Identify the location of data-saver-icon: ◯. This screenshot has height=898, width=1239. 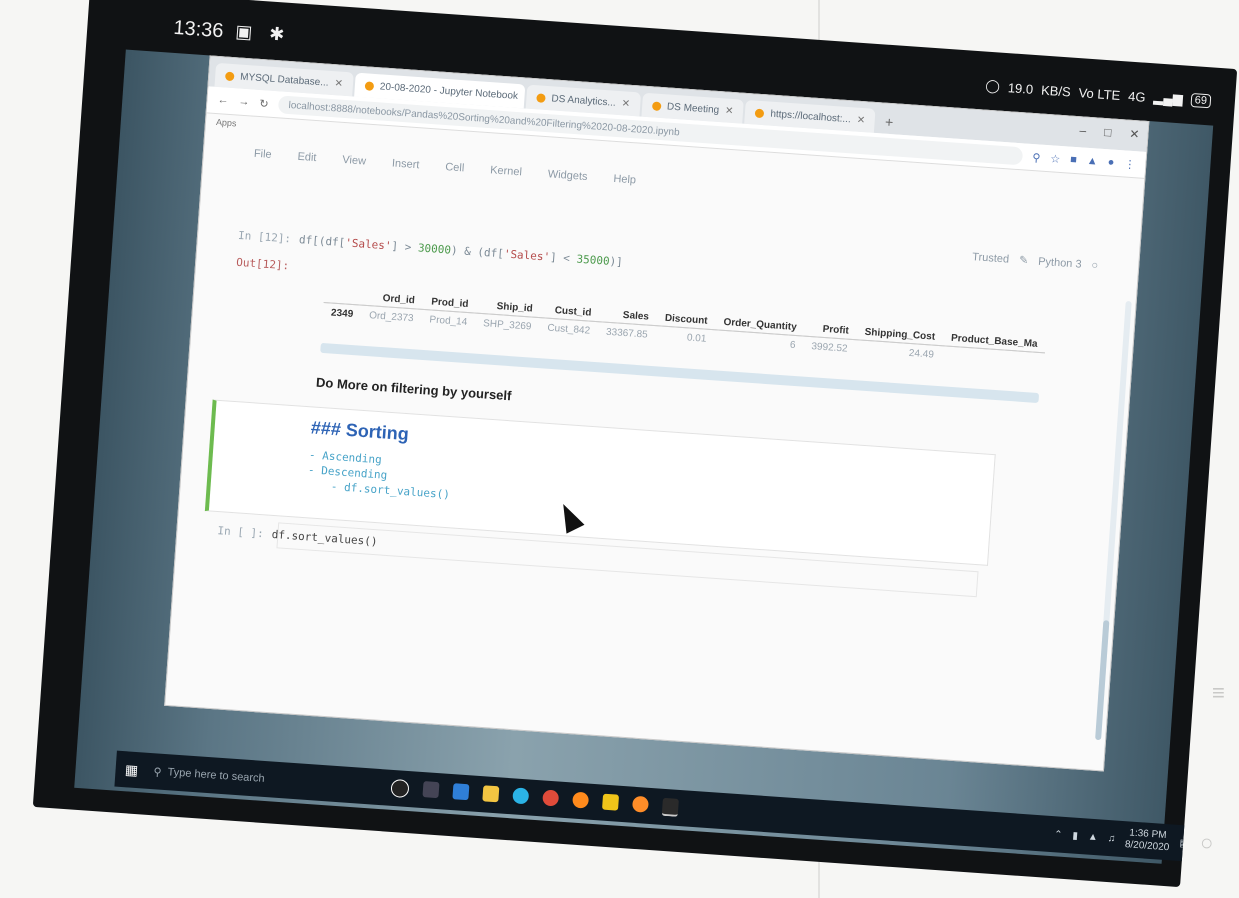
(992, 85).